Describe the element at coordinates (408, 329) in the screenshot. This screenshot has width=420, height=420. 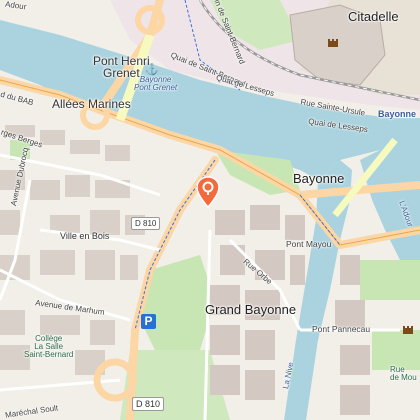
I see `castle-icon-south` at that location.